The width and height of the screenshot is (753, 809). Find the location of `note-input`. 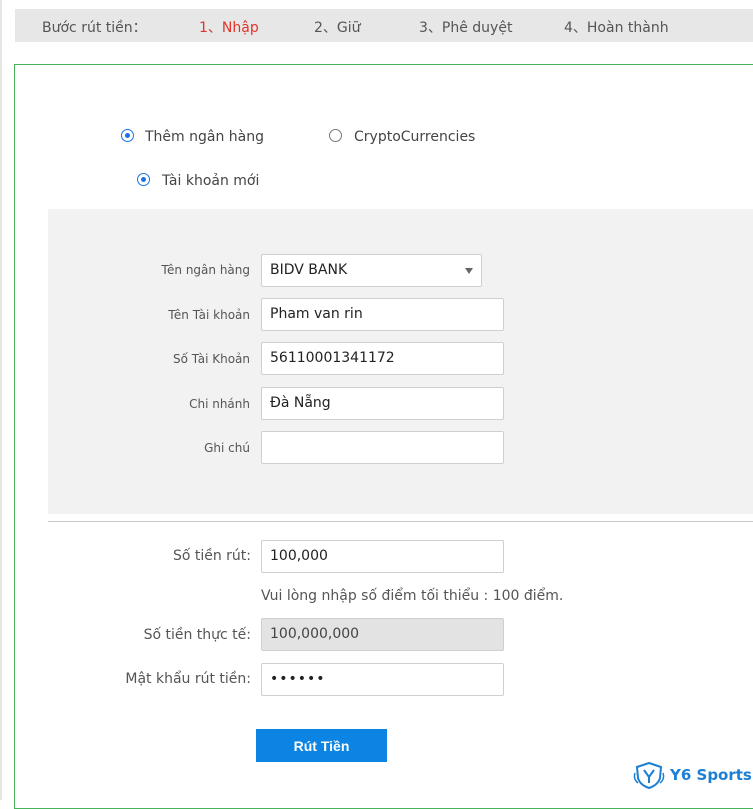

note-input is located at coordinates (382, 447).